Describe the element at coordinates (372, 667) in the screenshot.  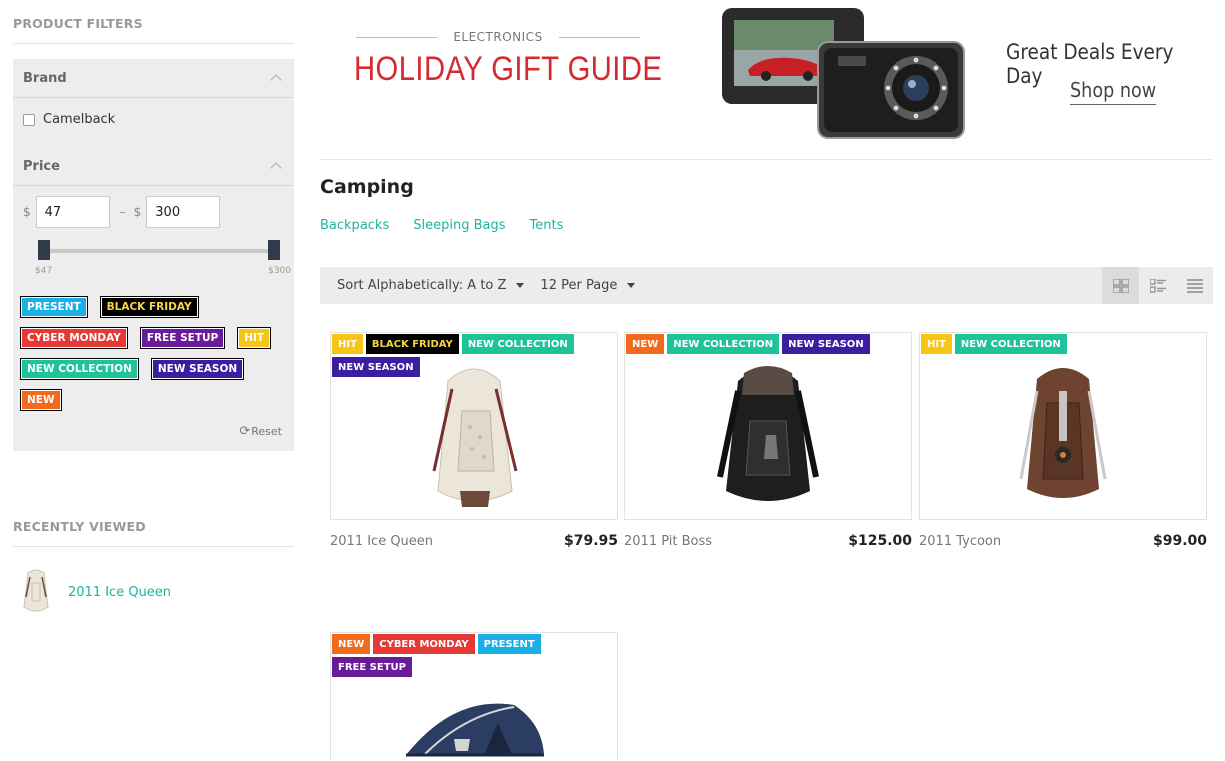
I see `badge-free-setup: FREE SETUP` at that location.